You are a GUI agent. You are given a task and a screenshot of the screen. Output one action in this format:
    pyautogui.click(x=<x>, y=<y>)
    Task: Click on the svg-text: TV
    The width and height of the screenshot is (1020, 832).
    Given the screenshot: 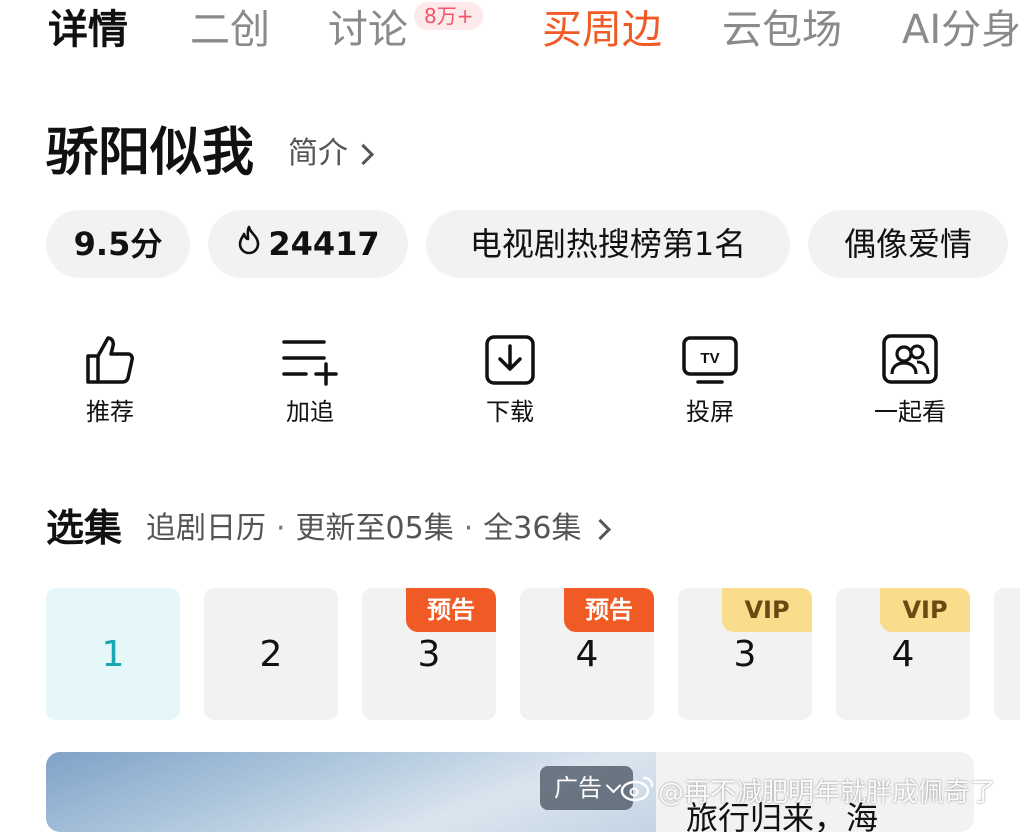 What is the action you would take?
    pyautogui.click(x=709, y=358)
    